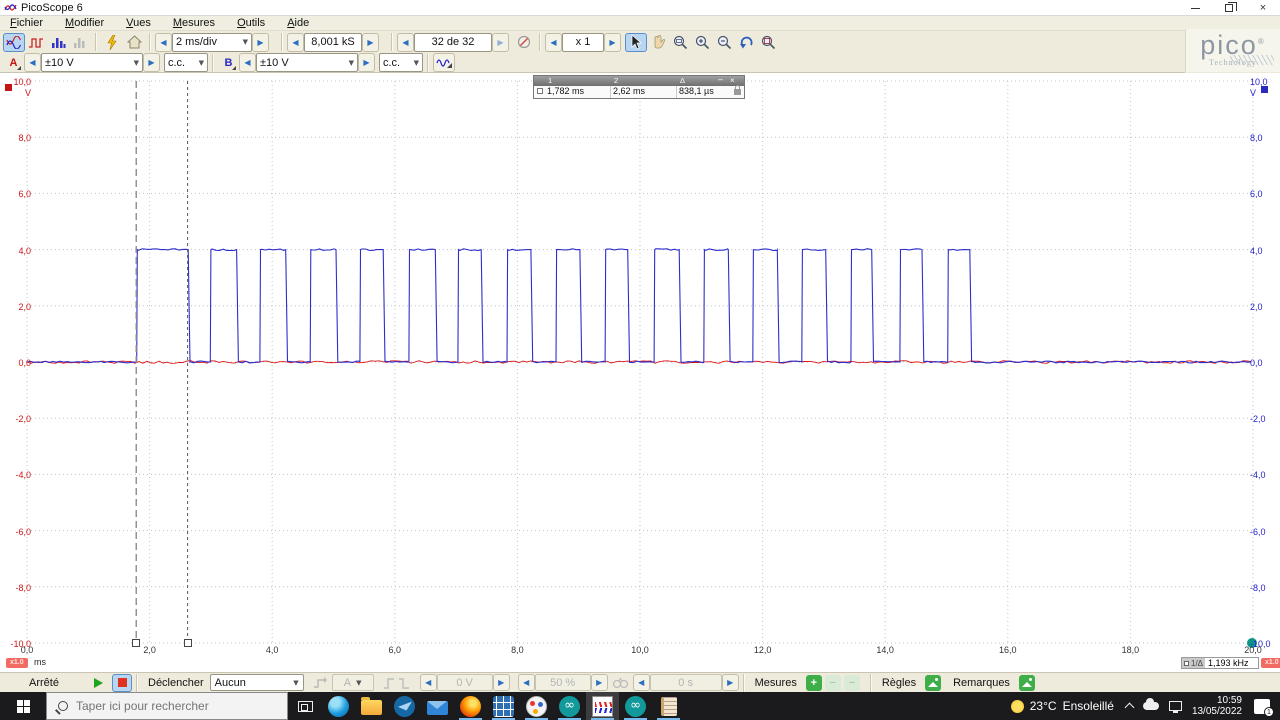 Image resolution: width=1280 pixels, height=720 pixels. I want to click on undo-zoom-button, so click(746, 42).